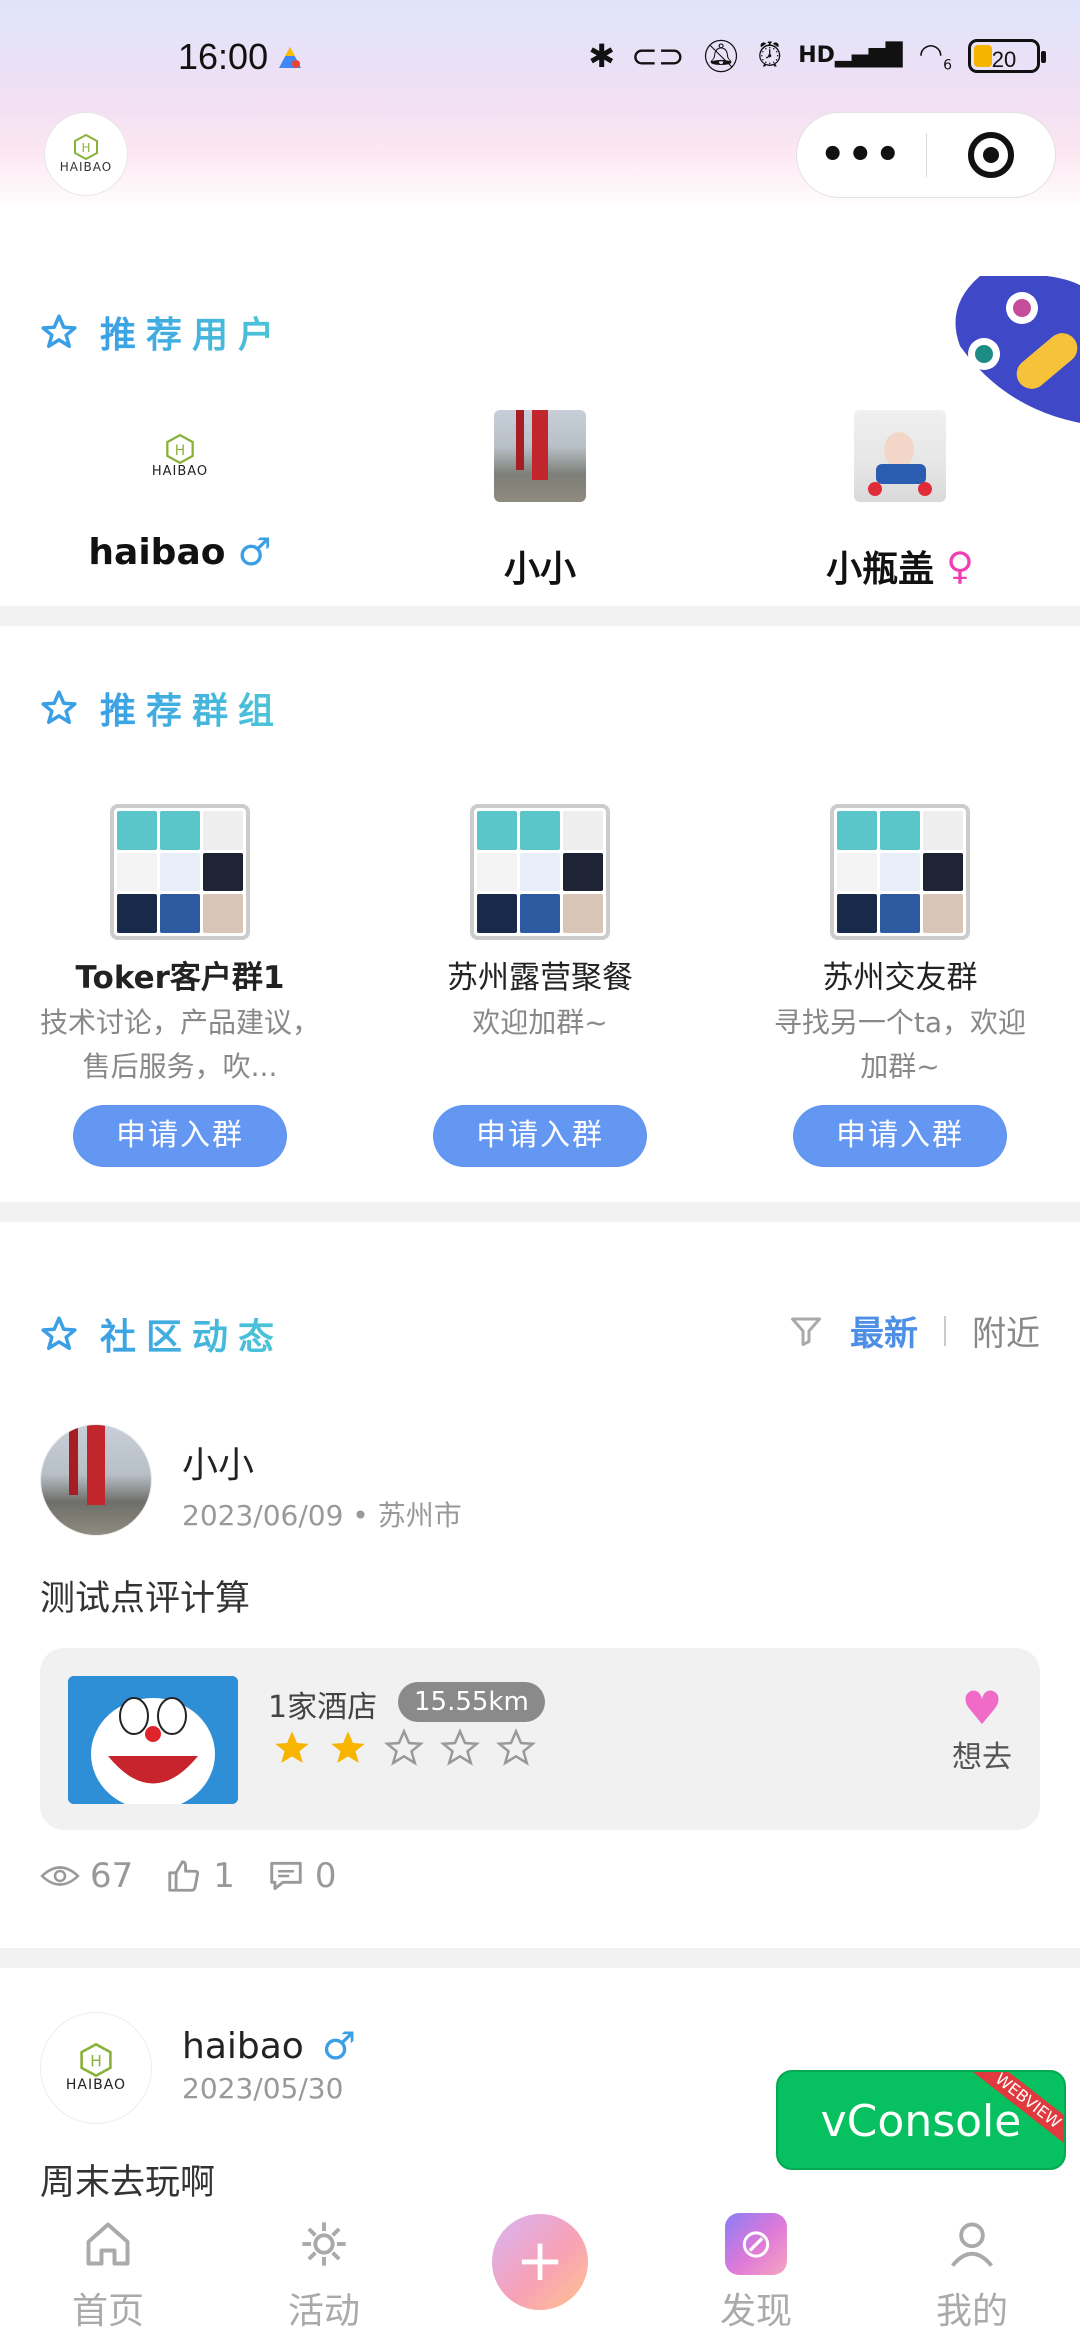  I want to click on vconsole-button: vConsole WEBVIEW, so click(921, 2120).